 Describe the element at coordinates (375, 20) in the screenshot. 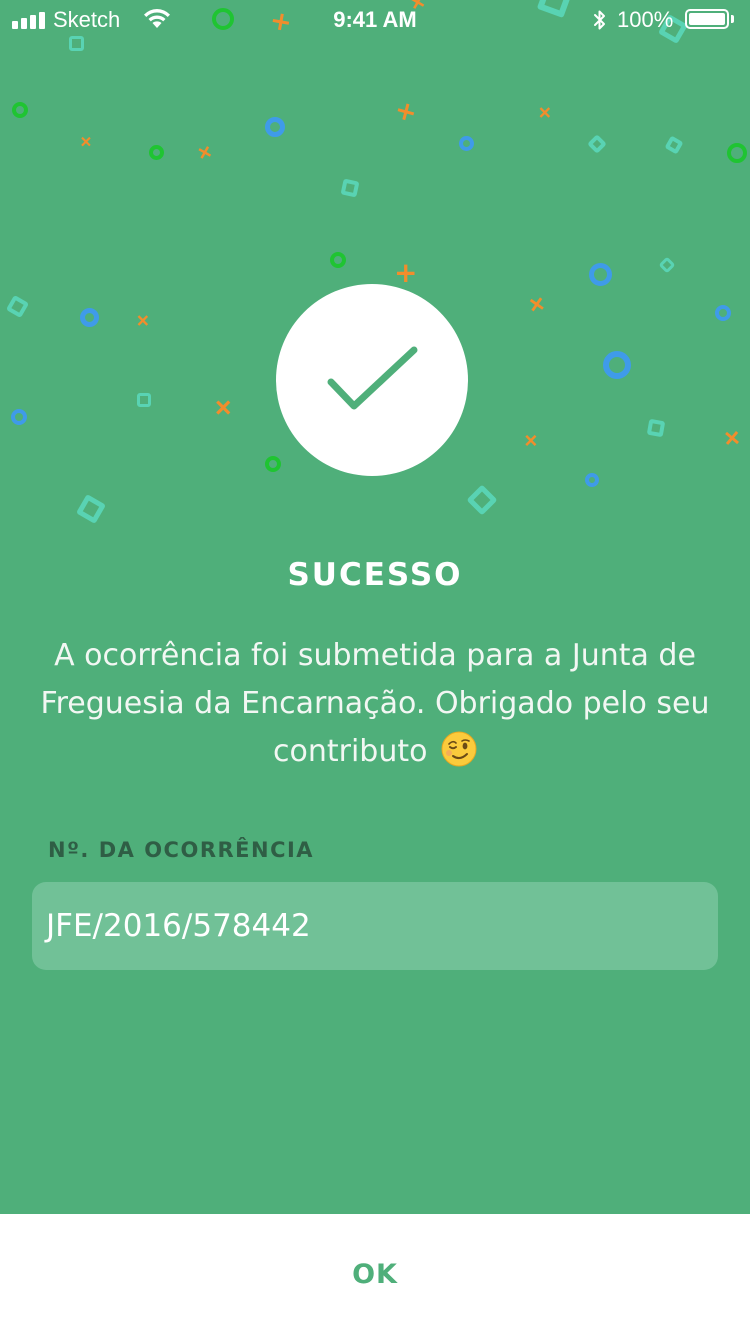

I see `status-bar: Sketch 9:41 AM 100%` at that location.